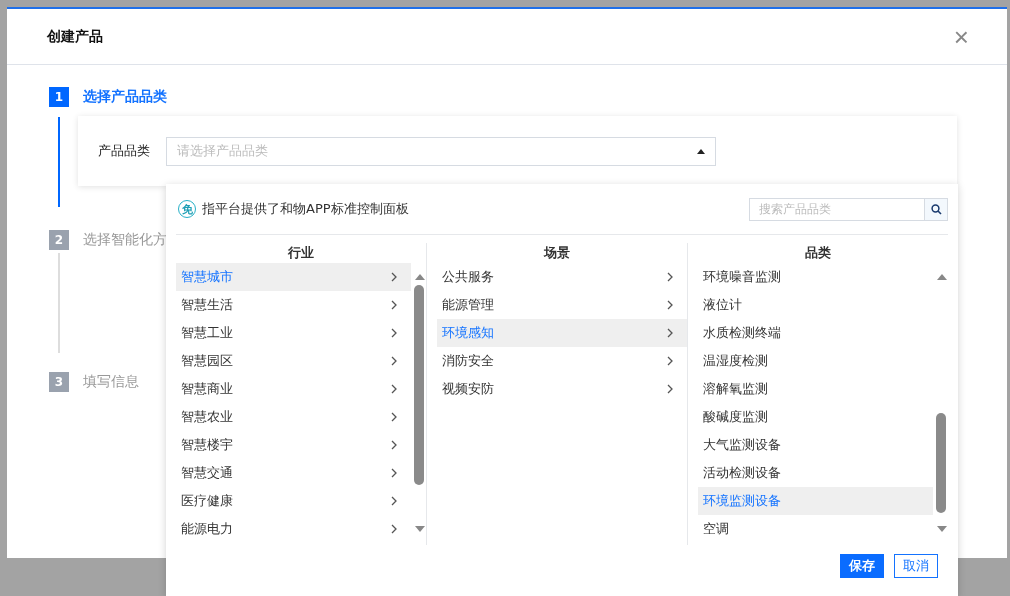 Image resolution: width=1010 pixels, height=596 pixels. Describe the element at coordinates (293, 361) in the screenshot. I see `list-item: 智慧园区` at that location.